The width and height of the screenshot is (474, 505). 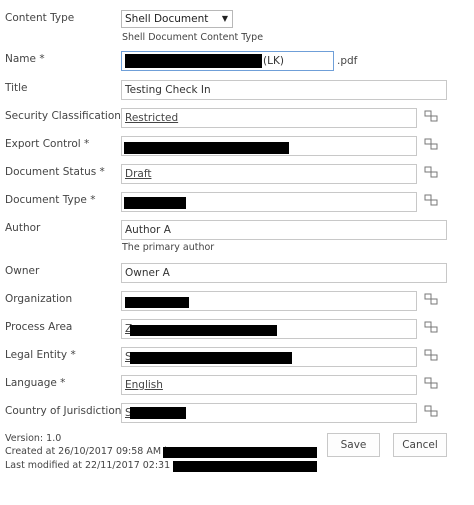 I want to click on name-suffix: (LK), so click(x=273, y=61).